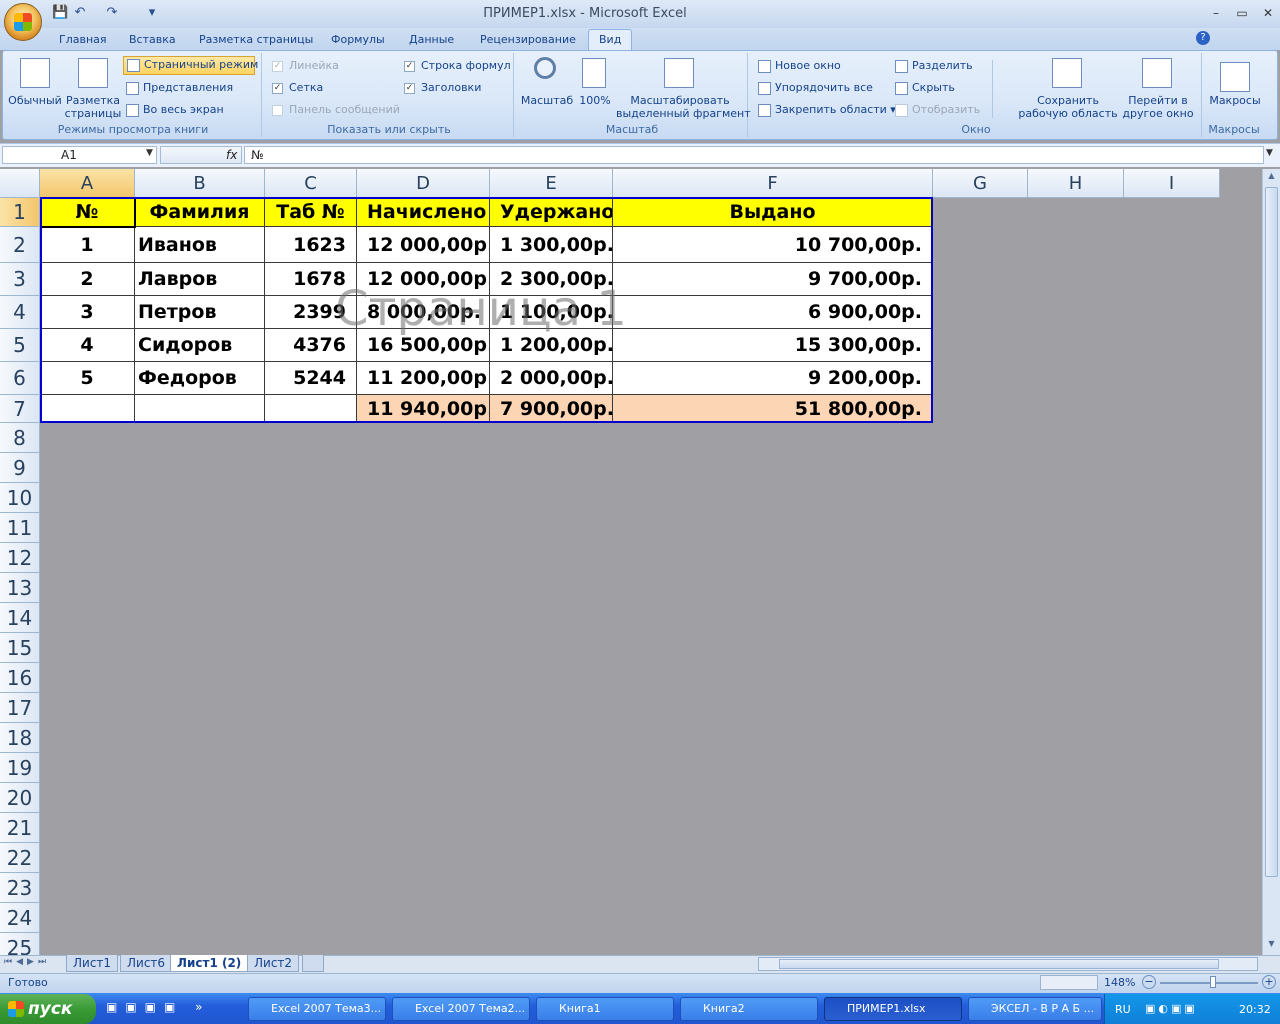  What do you see at coordinates (937, 110) in the screenshot?
I see `unhide-button: Отобразить` at bounding box center [937, 110].